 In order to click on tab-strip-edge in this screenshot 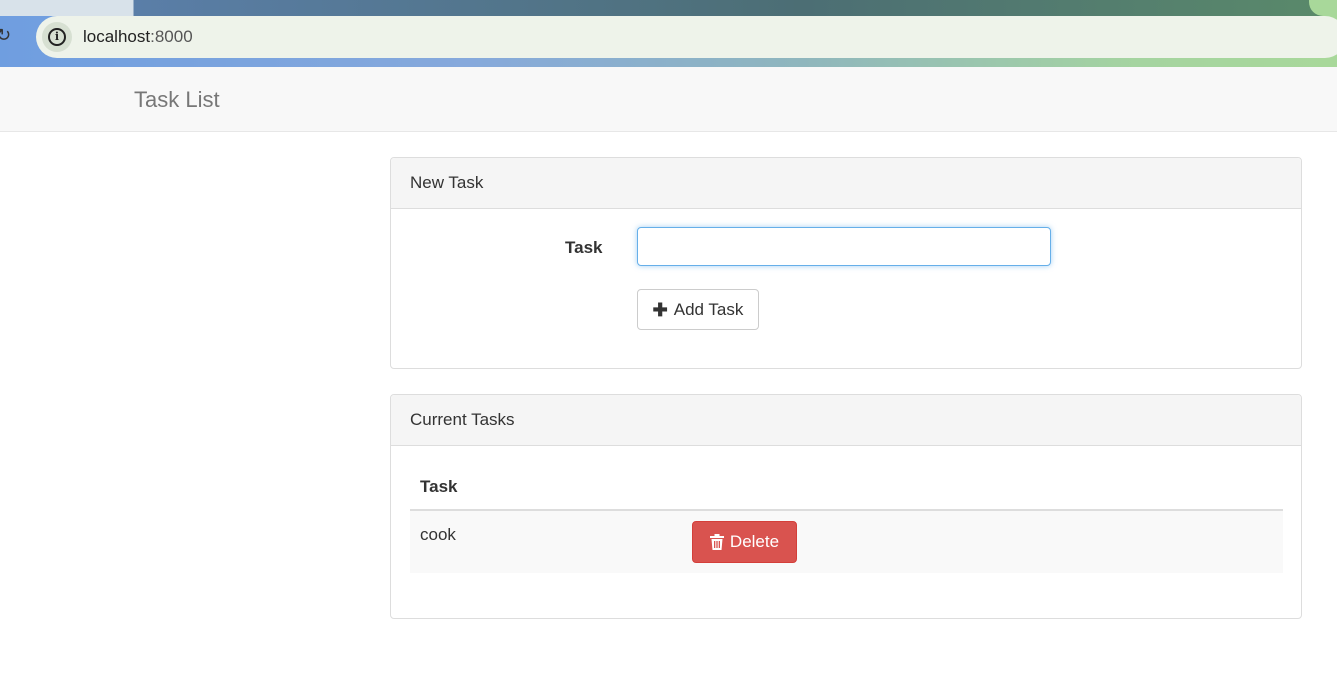, I will do `click(1323, 8)`.